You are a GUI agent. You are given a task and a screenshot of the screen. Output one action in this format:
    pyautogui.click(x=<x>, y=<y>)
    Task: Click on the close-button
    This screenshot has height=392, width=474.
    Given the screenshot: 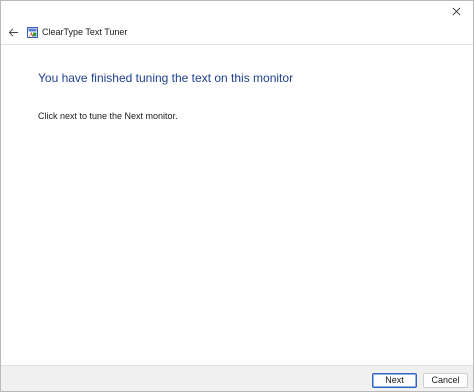 What is the action you would take?
    pyautogui.click(x=456, y=11)
    